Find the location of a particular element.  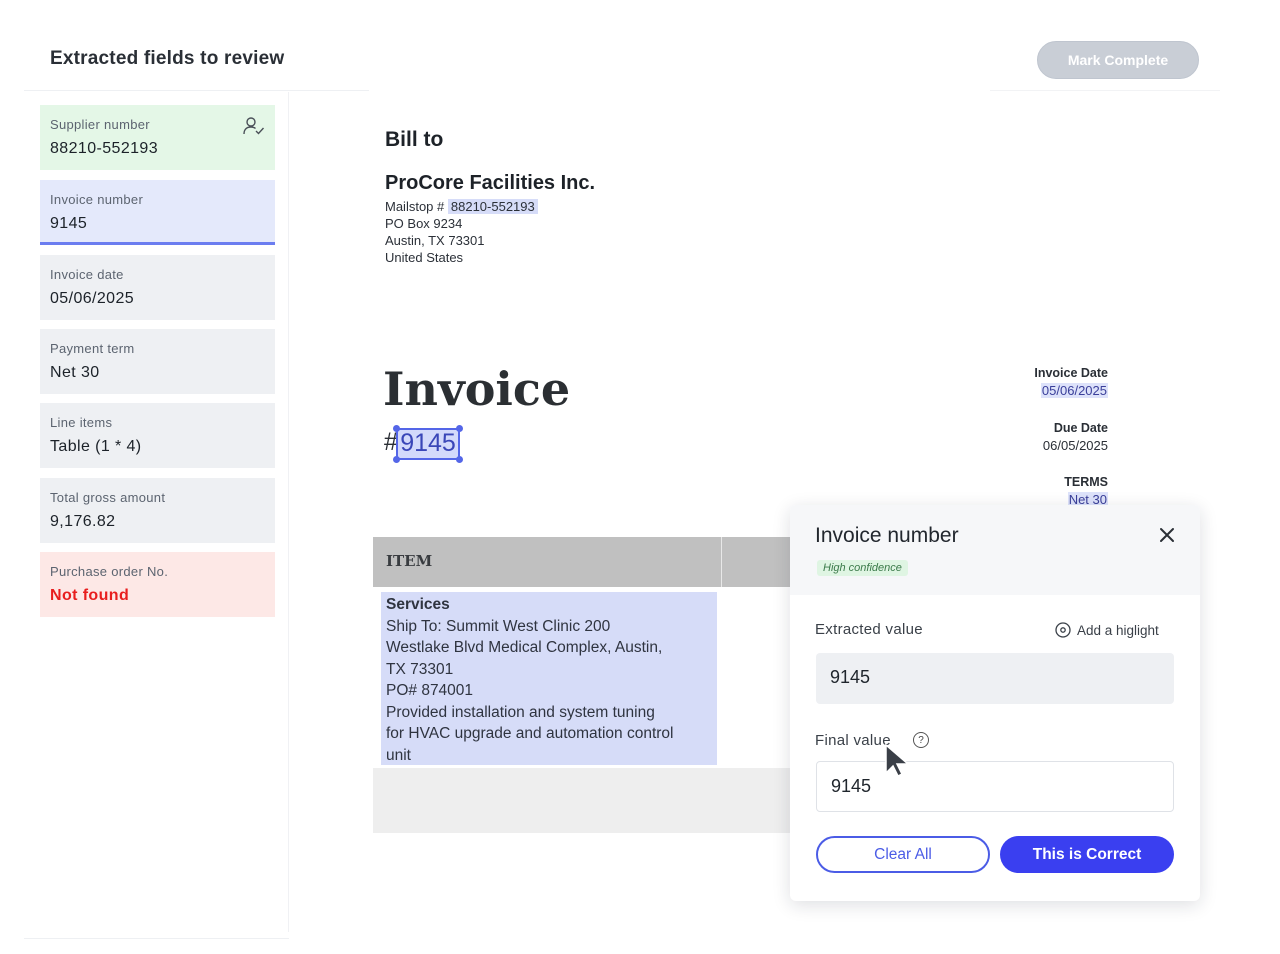

address-line: PO Box 9234 is located at coordinates (424, 223).